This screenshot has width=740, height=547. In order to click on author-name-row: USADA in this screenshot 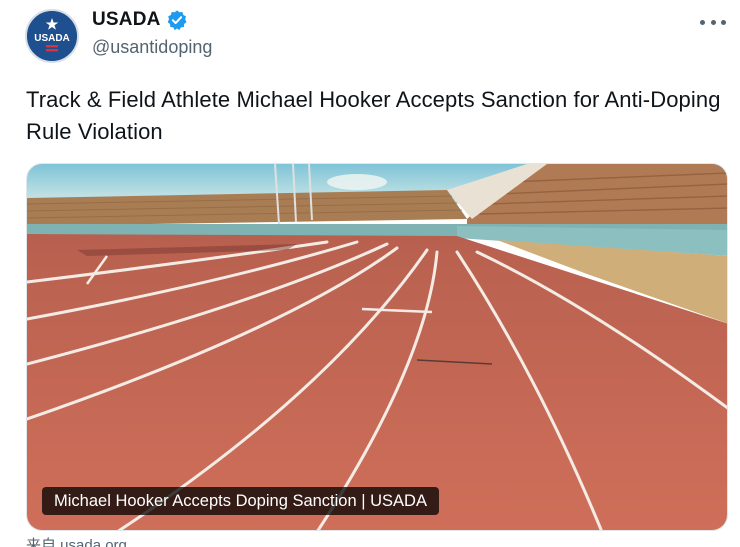, I will do `click(140, 20)`.